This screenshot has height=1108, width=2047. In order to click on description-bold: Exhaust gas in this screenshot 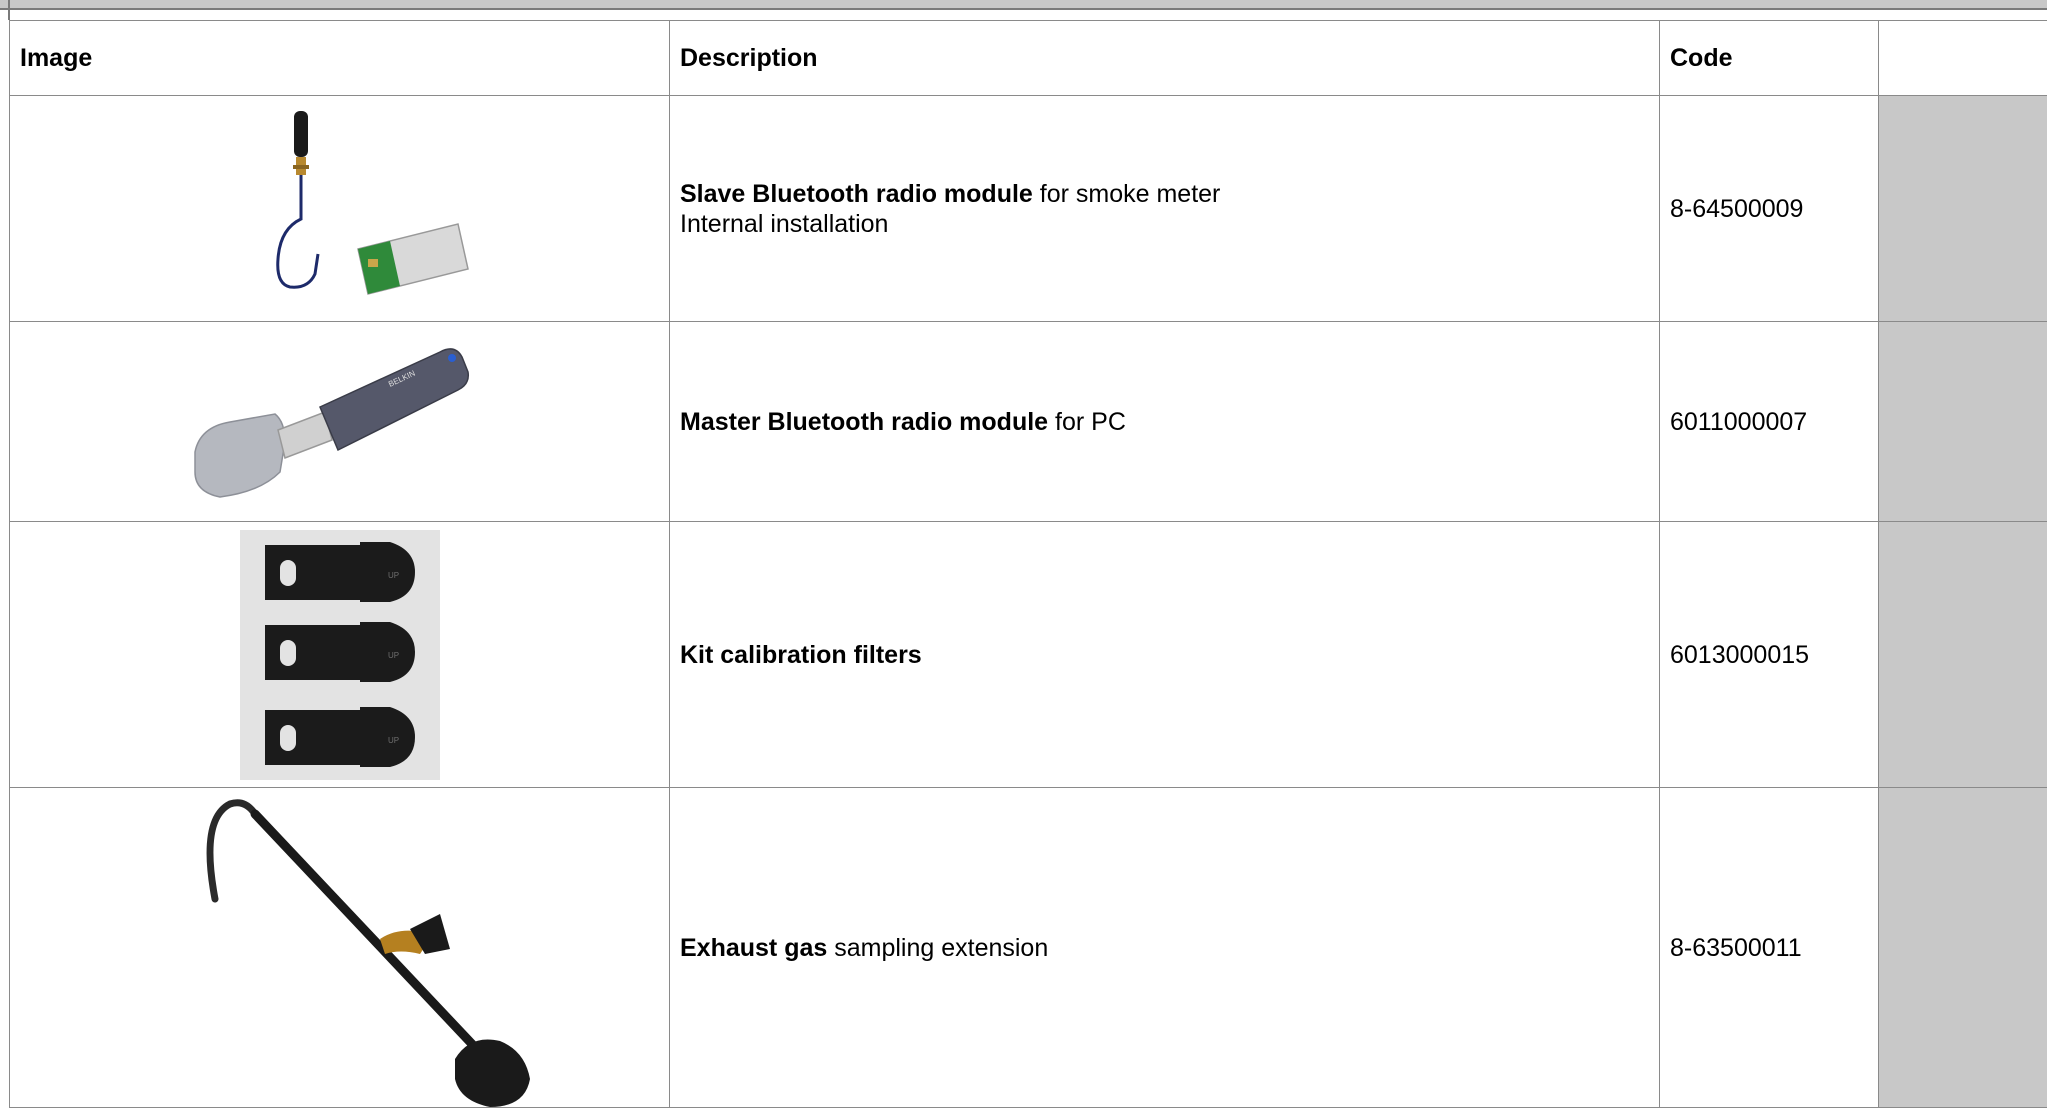, I will do `click(753, 948)`.